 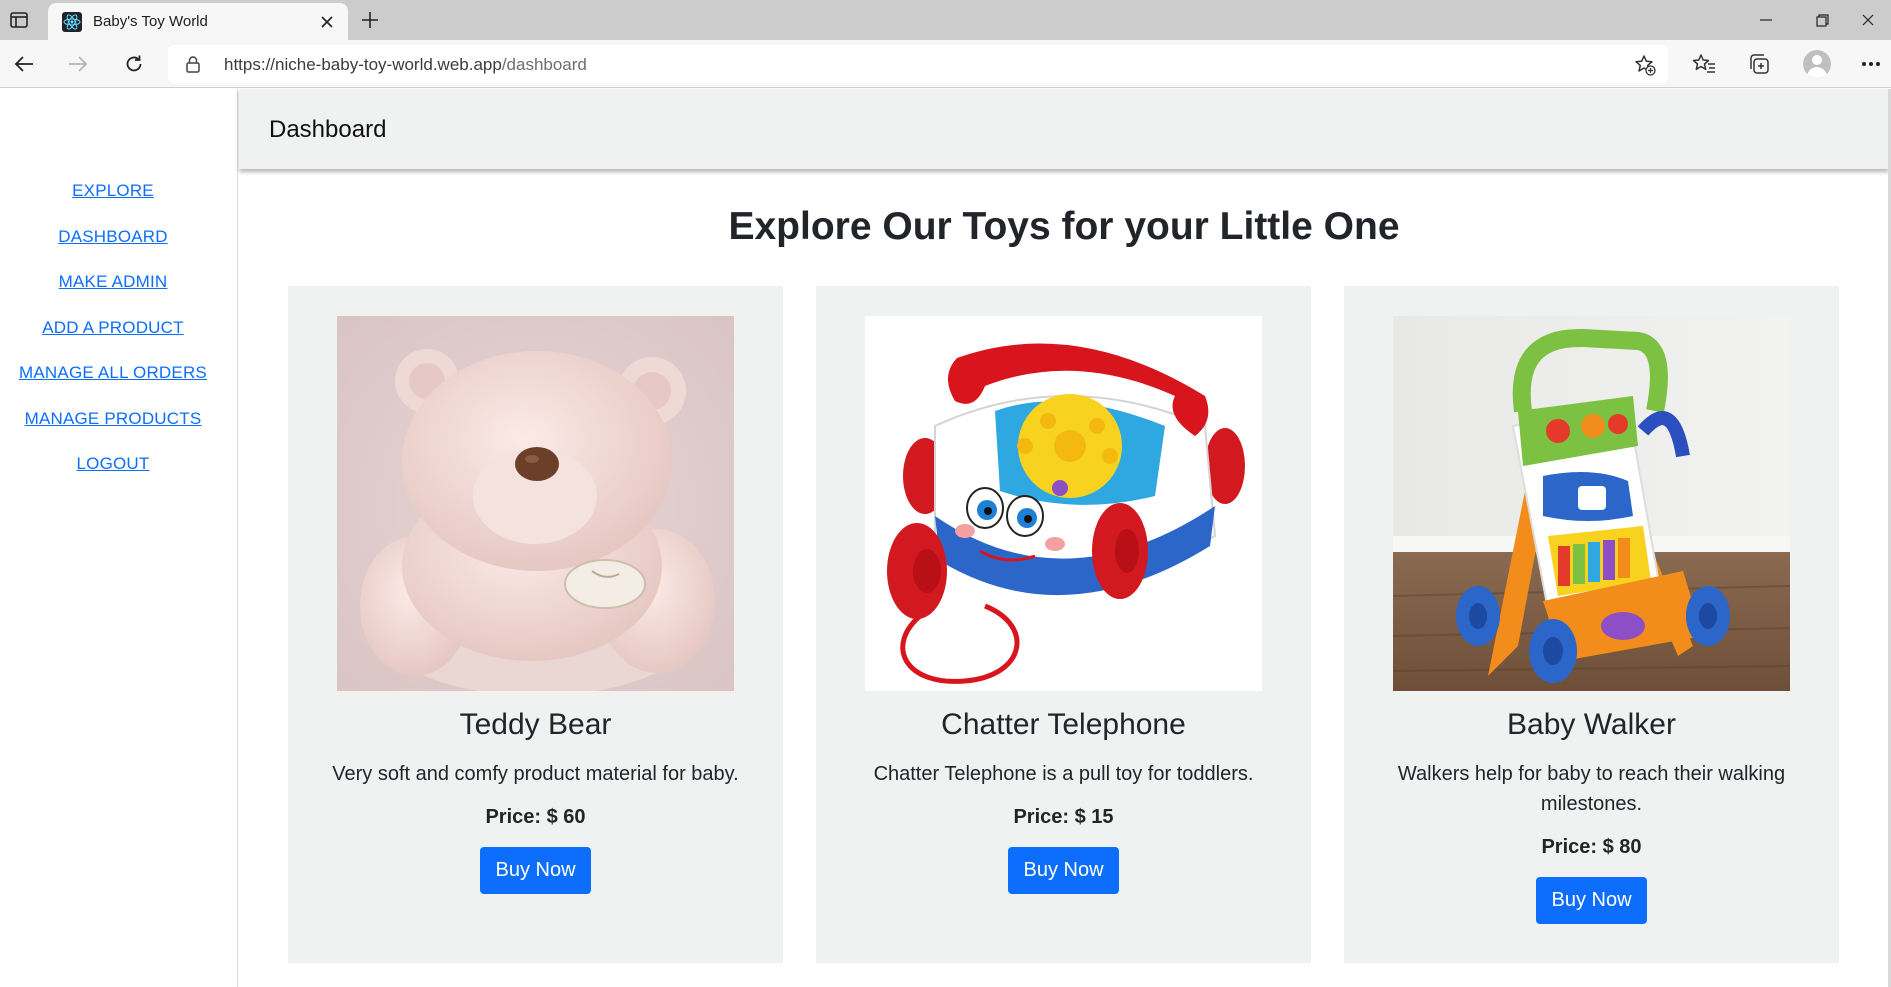 I want to click on favorites-icon, so click(x=1704, y=64).